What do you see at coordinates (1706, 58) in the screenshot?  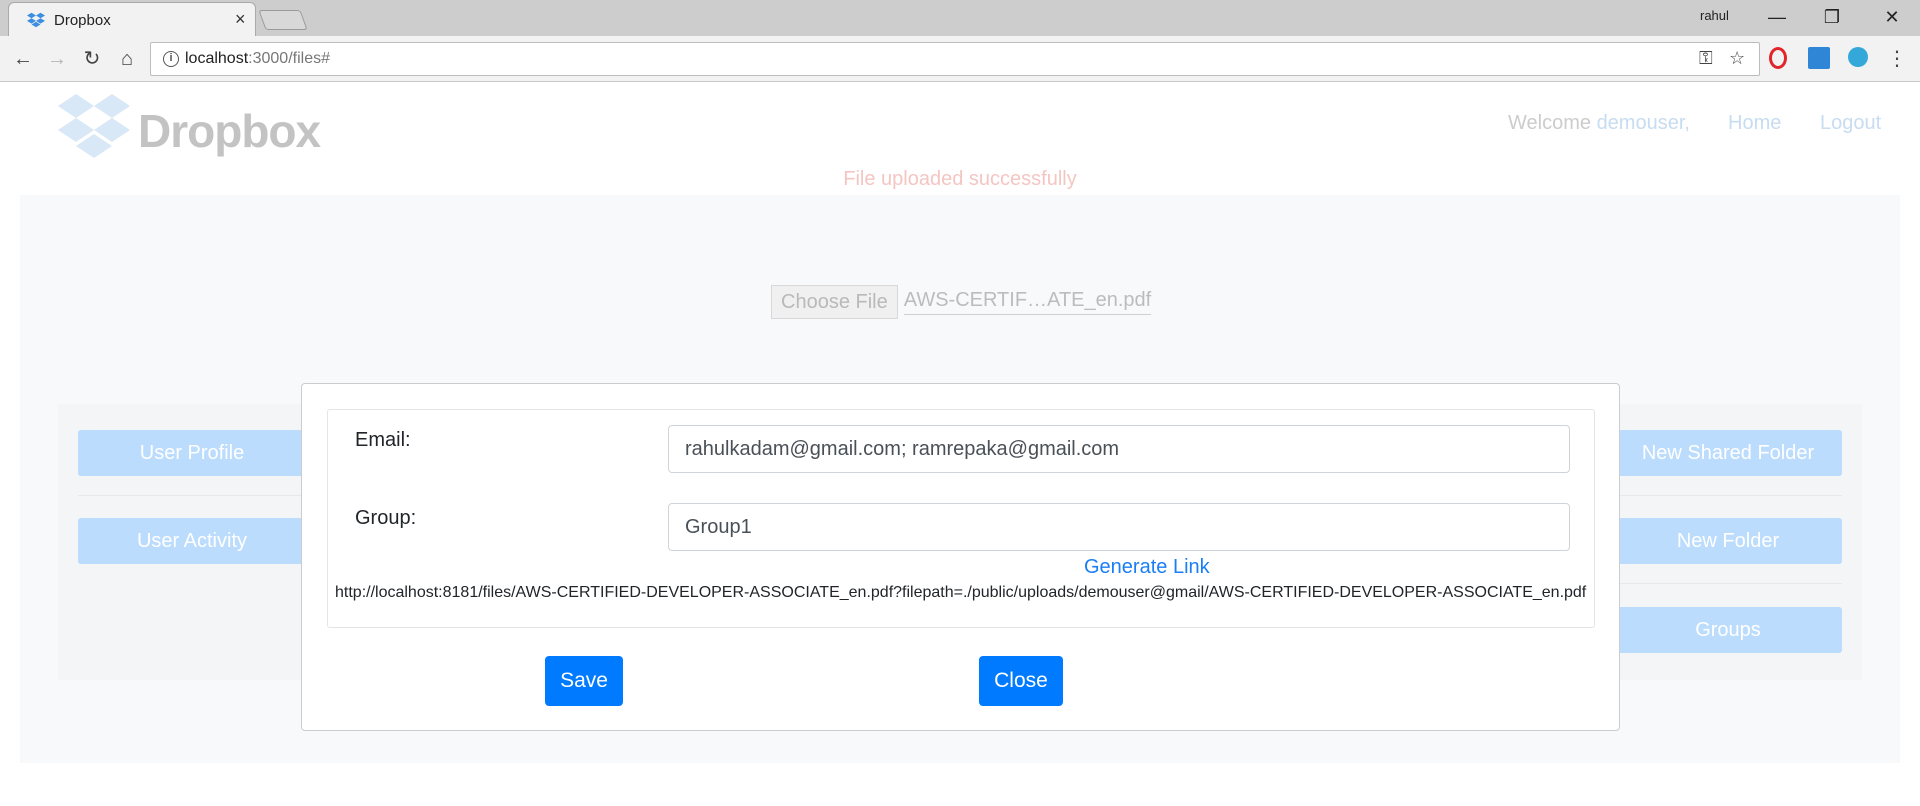 I see `key-icon: ⚿` at bounding box center [1706, 58].